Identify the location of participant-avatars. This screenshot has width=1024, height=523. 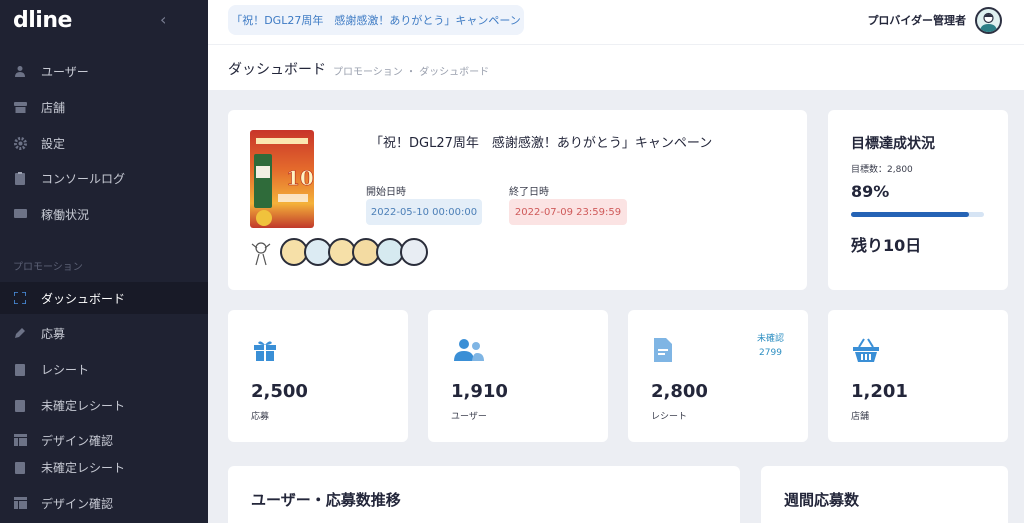
(339, 252).